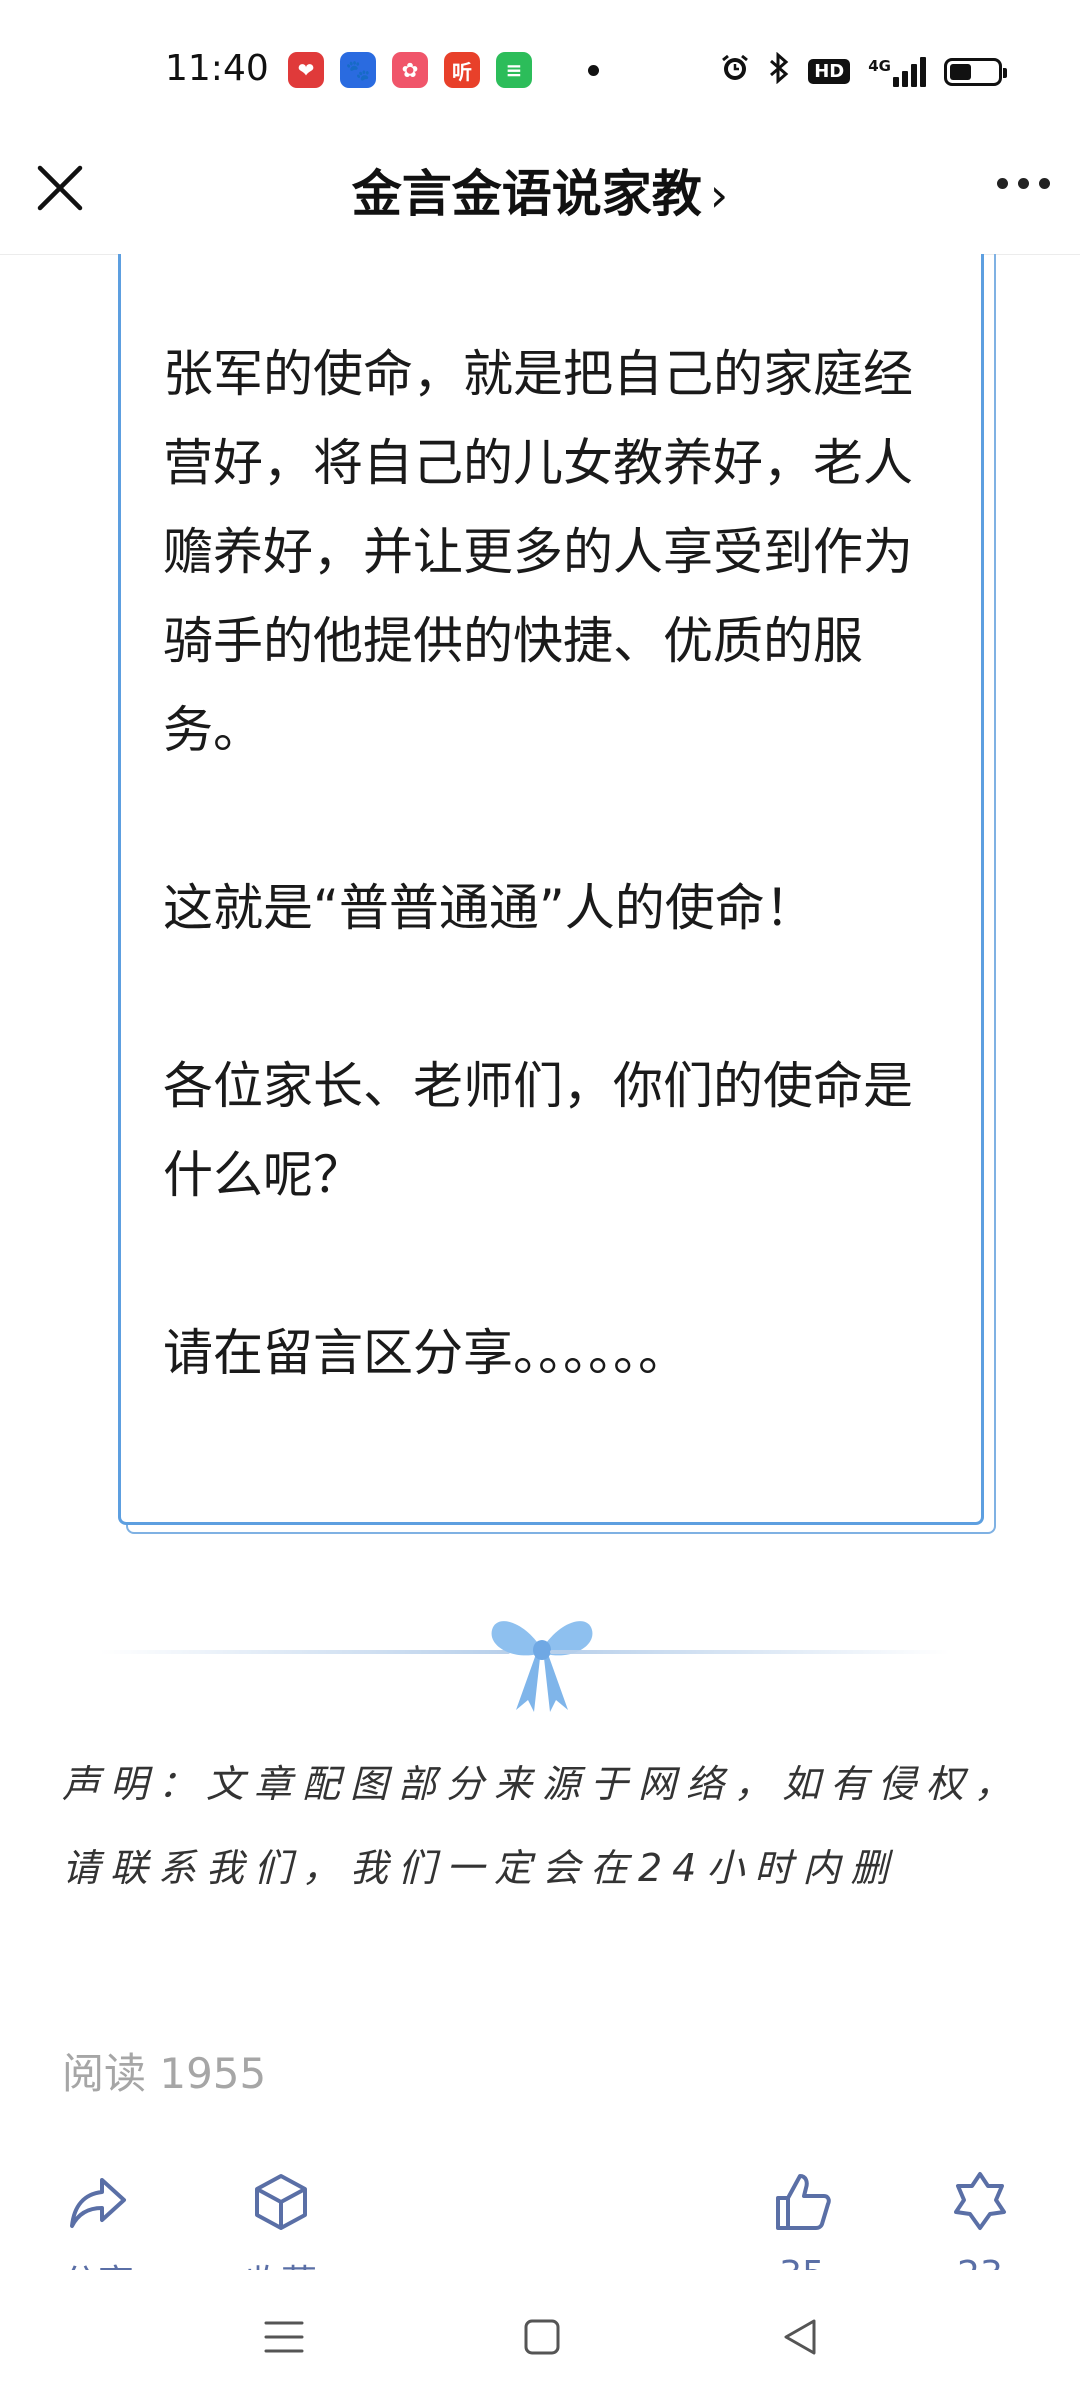 Image resolution: width=1080 pixels, height=2400 pixels. What do you see at coordinates (719, 195) in the screenshot?
I see `chevron-right-icon: ›` at bounding box center [719, 195].